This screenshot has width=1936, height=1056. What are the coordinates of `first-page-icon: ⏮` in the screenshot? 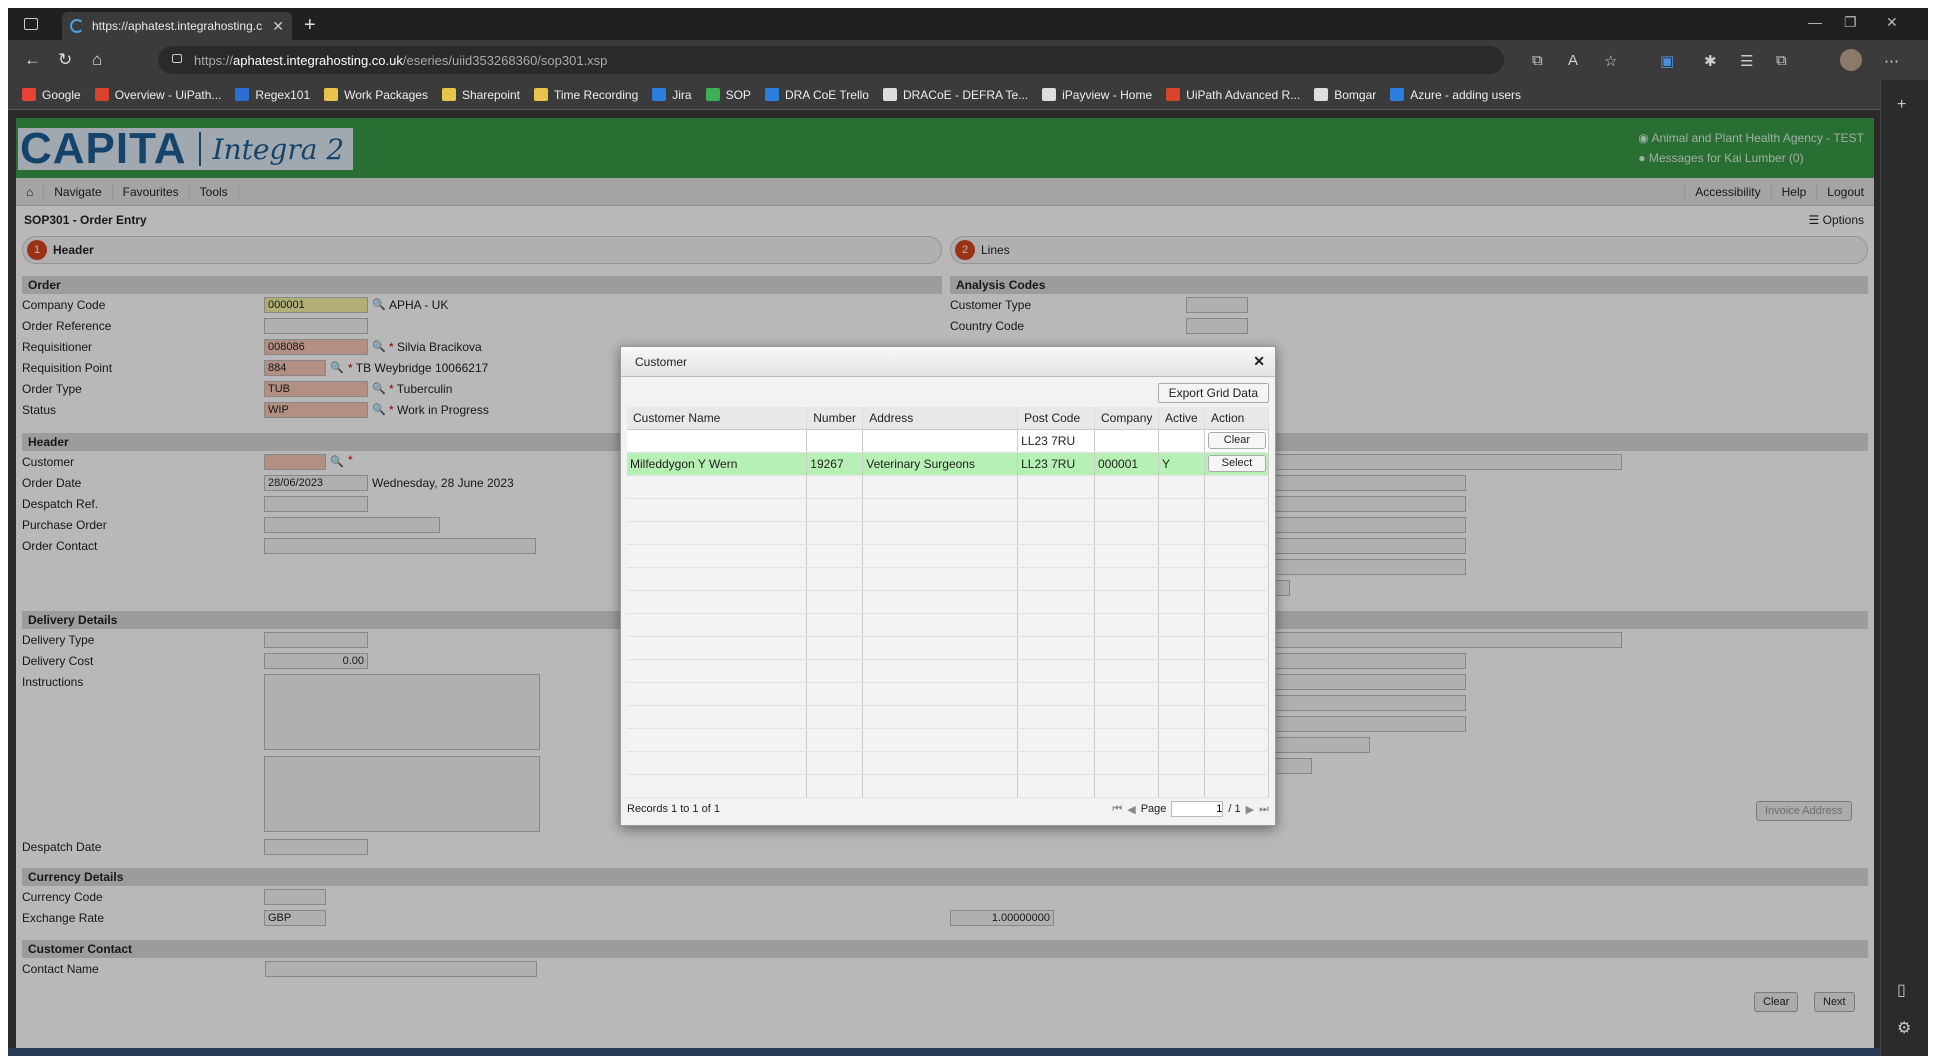 It's located at (1117, 809).